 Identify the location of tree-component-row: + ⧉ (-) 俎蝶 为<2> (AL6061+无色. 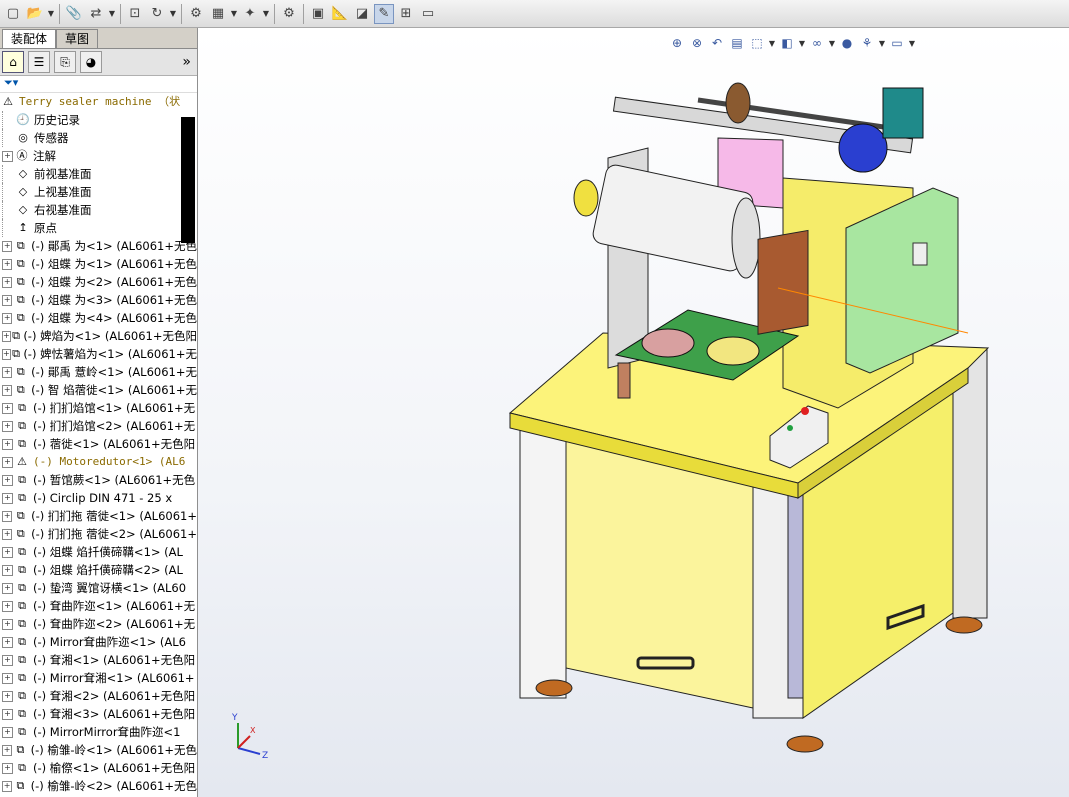
(98, 282).